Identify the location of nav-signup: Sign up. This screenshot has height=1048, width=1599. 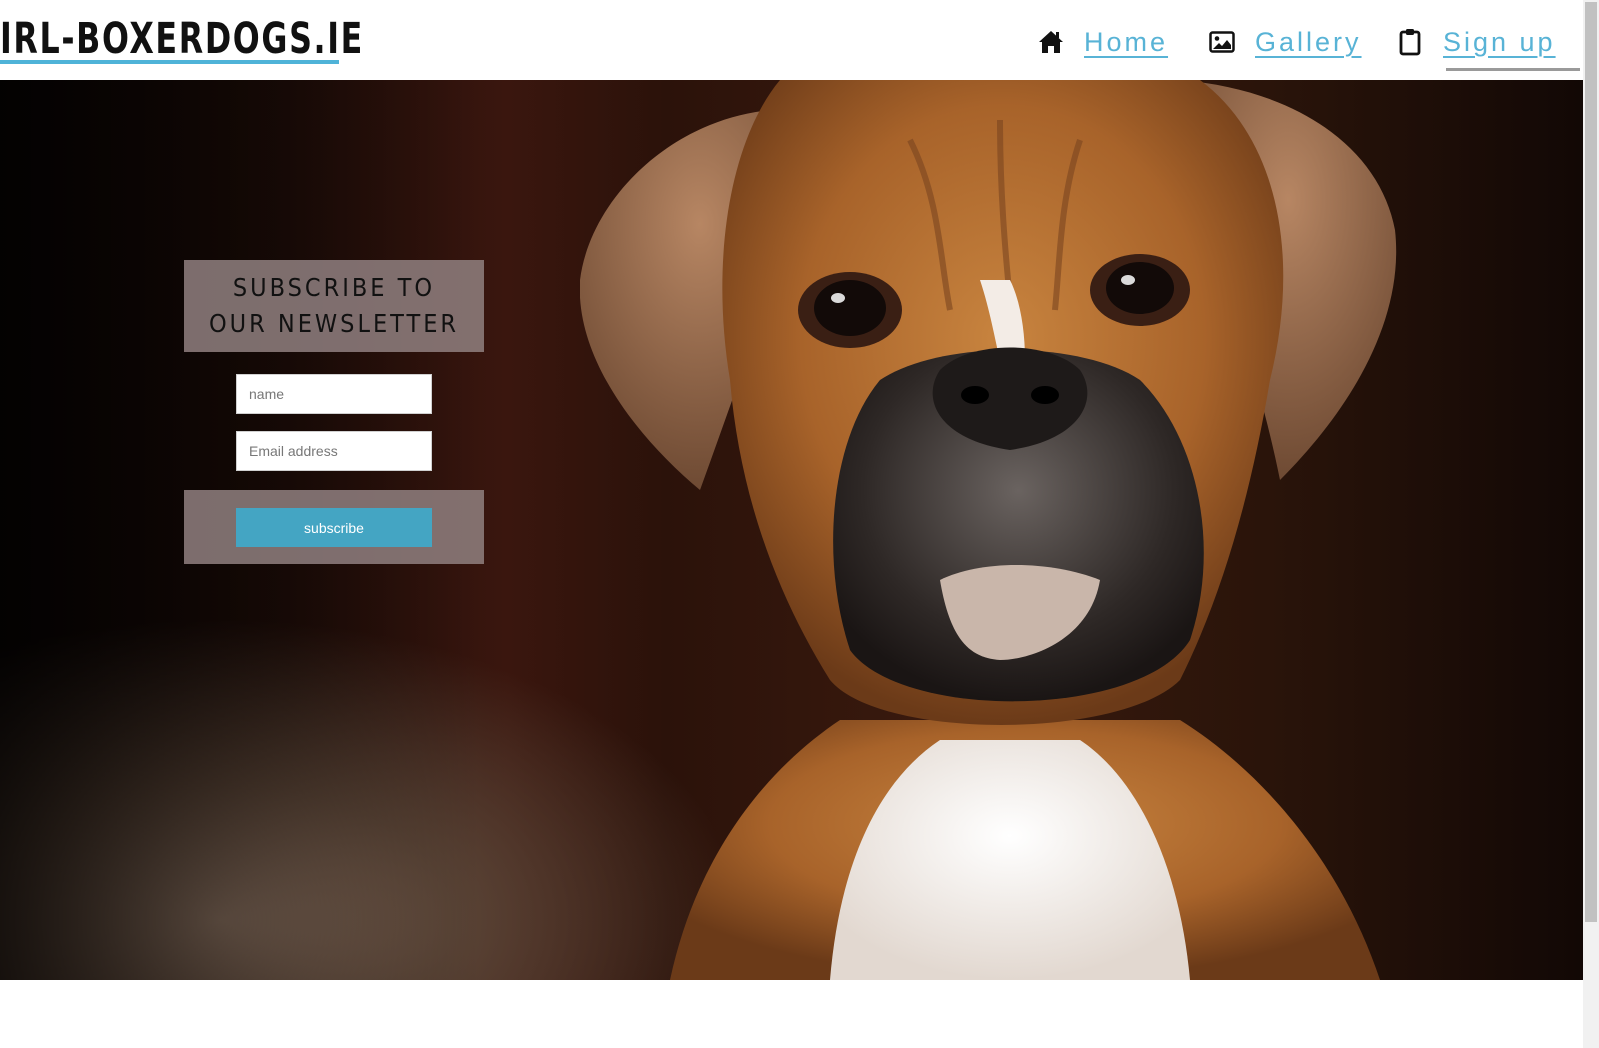
(1476, 42).